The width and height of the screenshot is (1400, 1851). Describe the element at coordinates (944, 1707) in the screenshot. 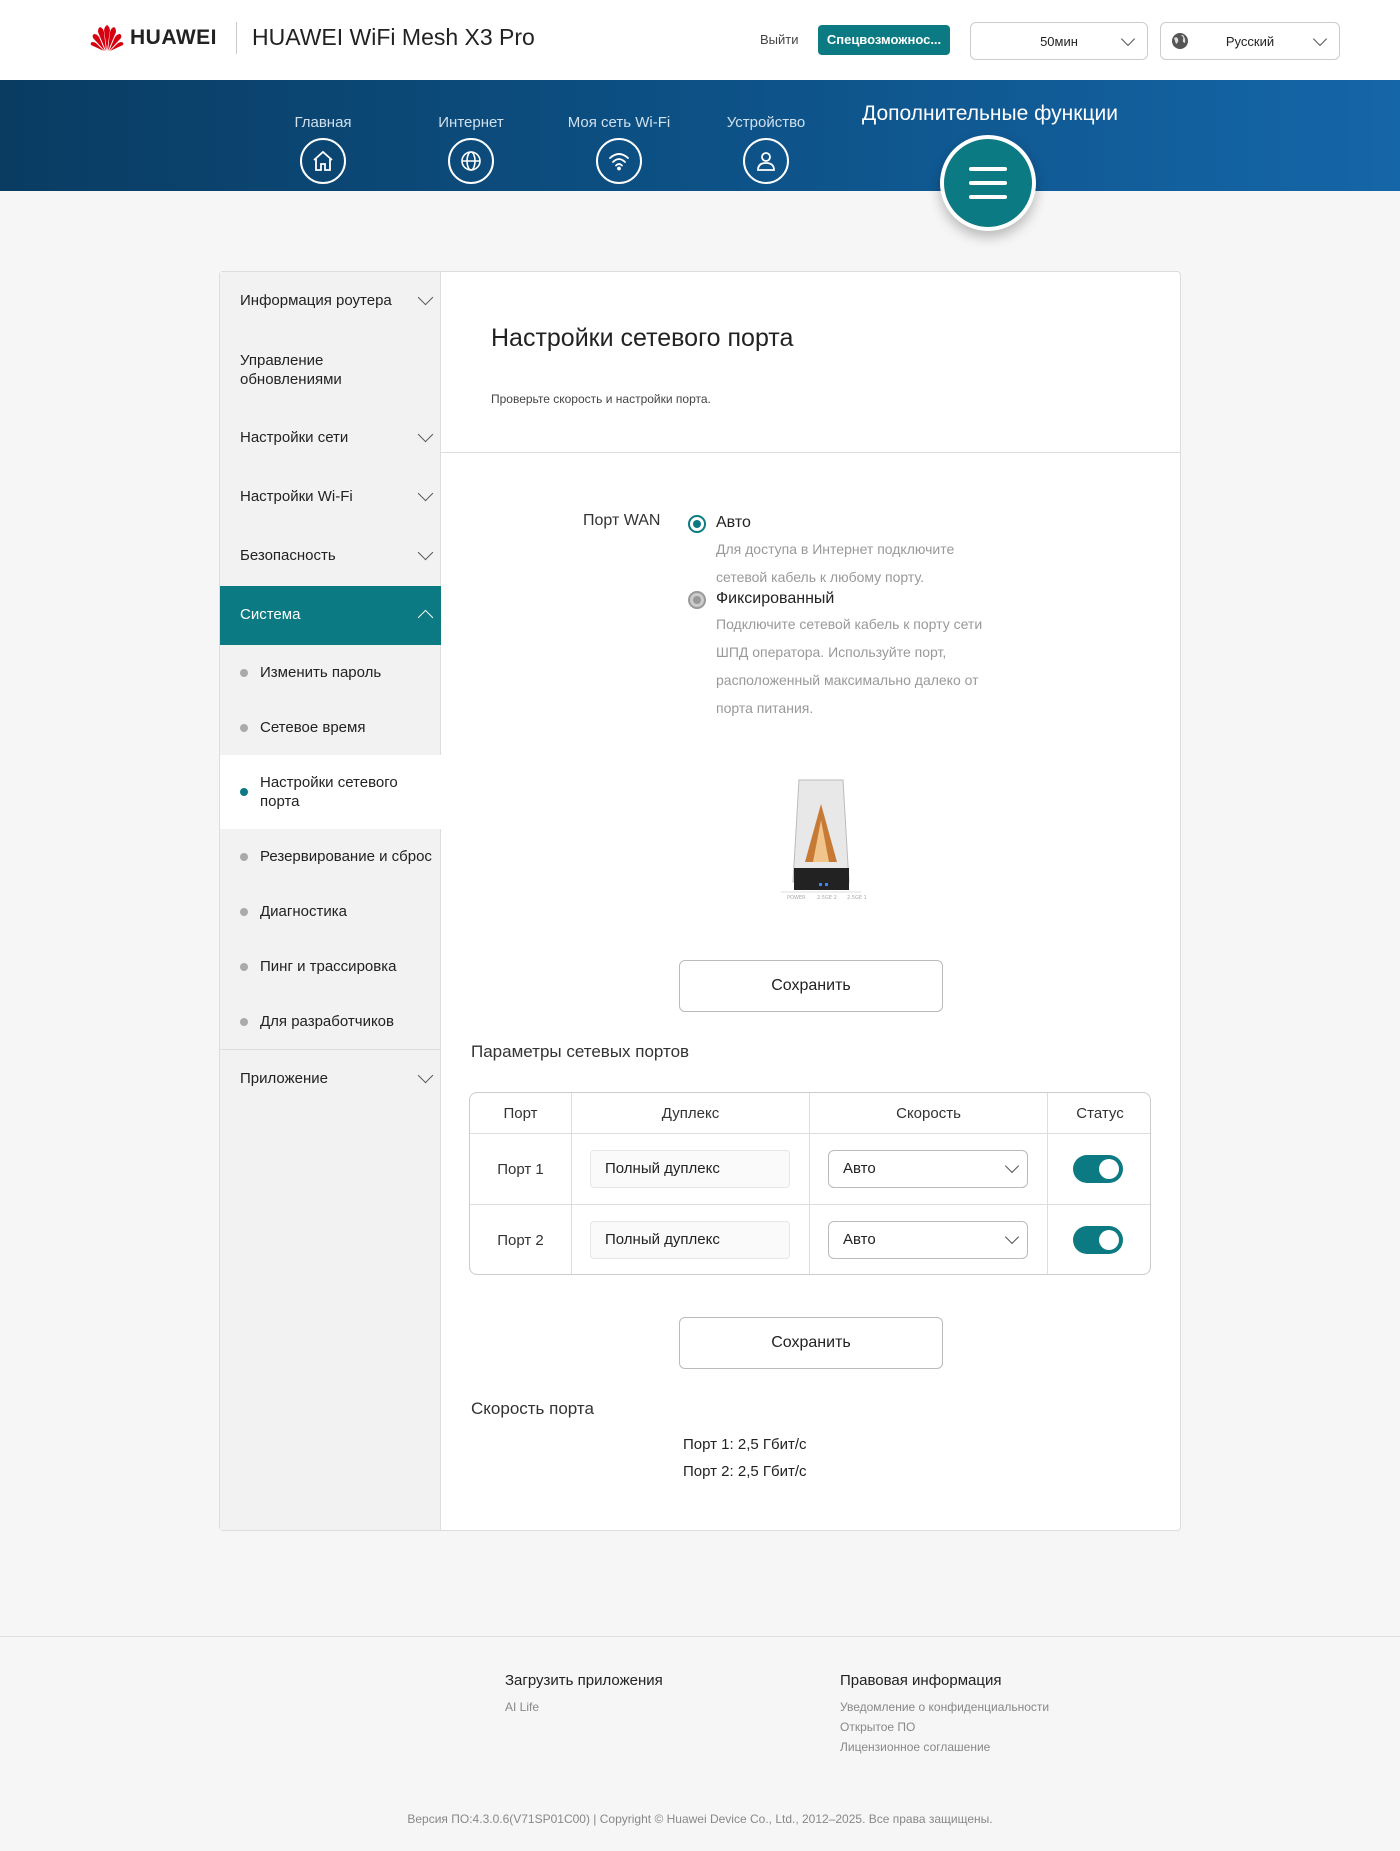

I see `footer-link-privacy: Уведомление о конфиденциальности` at that location.